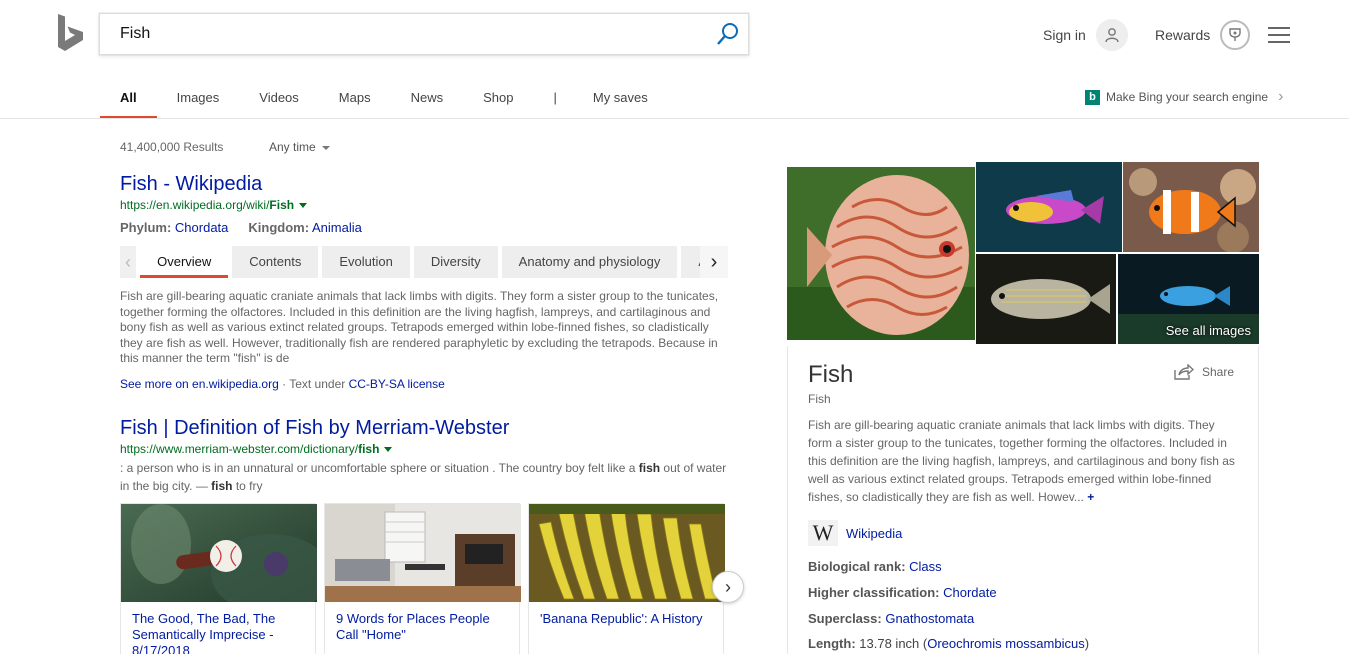 The width and height of the screenshot is (1349, 654). What do you see at coordinates (498, 99) in the screenshot?
I see `tab-shop: Shop` at bounding box center [498, 99].